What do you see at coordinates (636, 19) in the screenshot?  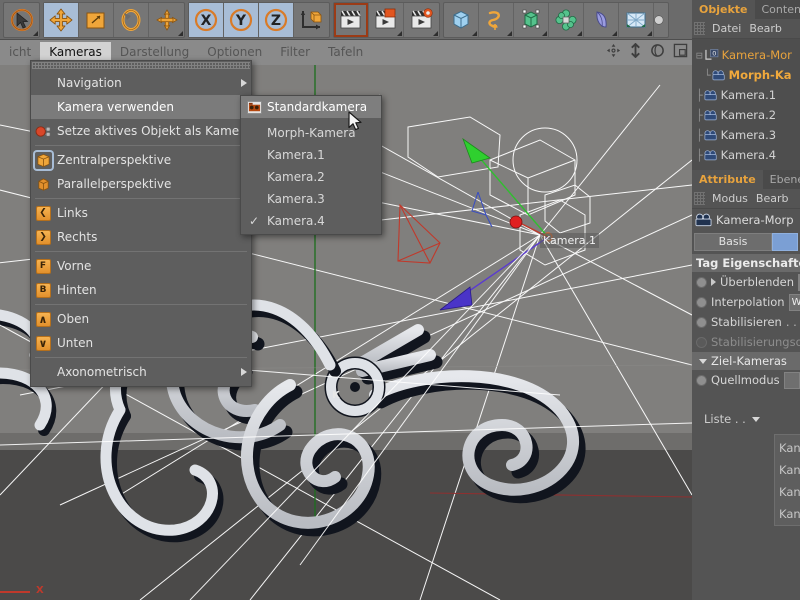 I see `add-environment` at bounding box center [636, 19].